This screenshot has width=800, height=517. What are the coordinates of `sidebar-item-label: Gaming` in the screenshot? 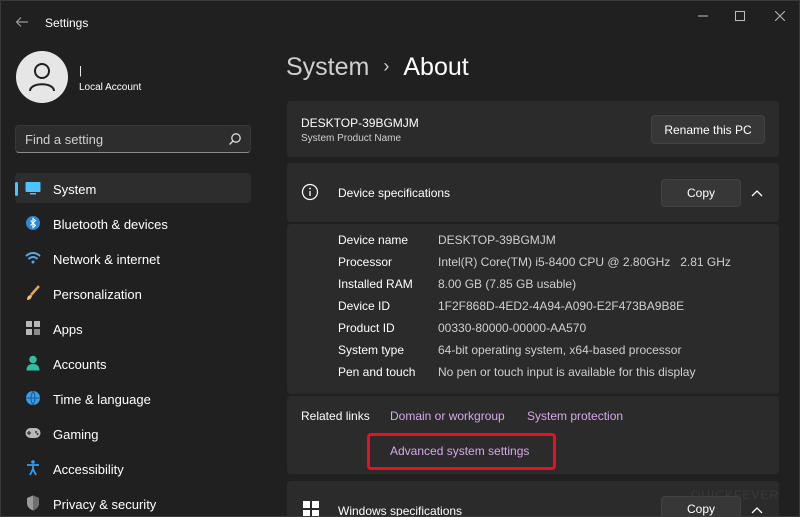 It's located at (76, 434).